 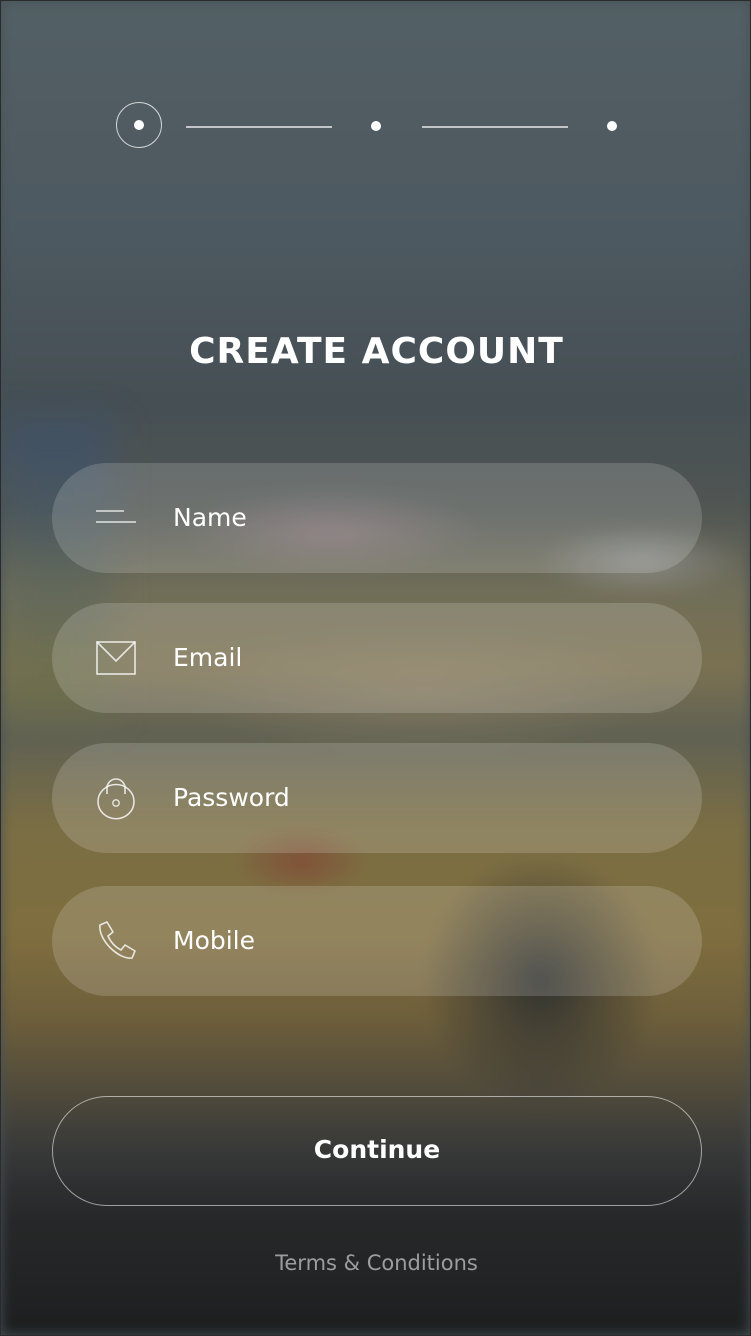 I want to click on step-2-indicator, so click(x=376, y=126).